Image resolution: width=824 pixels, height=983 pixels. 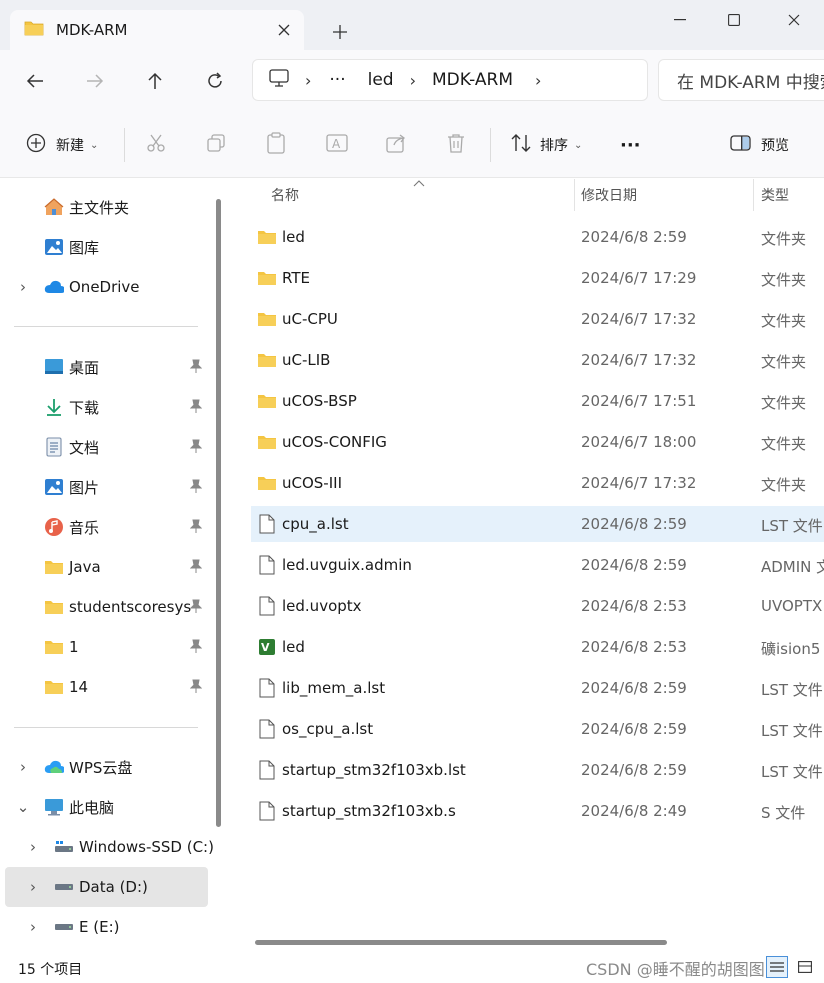 I want to click on column-header-label: 名称, so click(x=285, y=196).